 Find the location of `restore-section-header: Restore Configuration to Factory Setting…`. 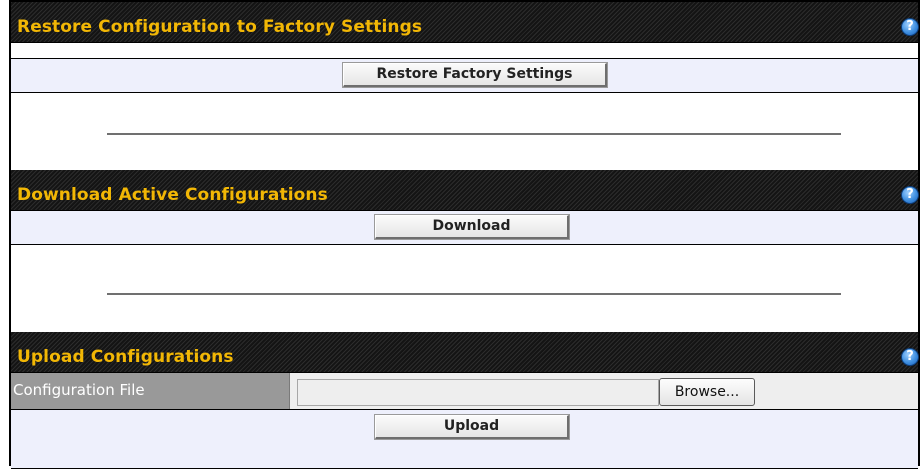

restore-section-header: Restore Configuration to Factory Setting… is located at coordinates (465, 22).